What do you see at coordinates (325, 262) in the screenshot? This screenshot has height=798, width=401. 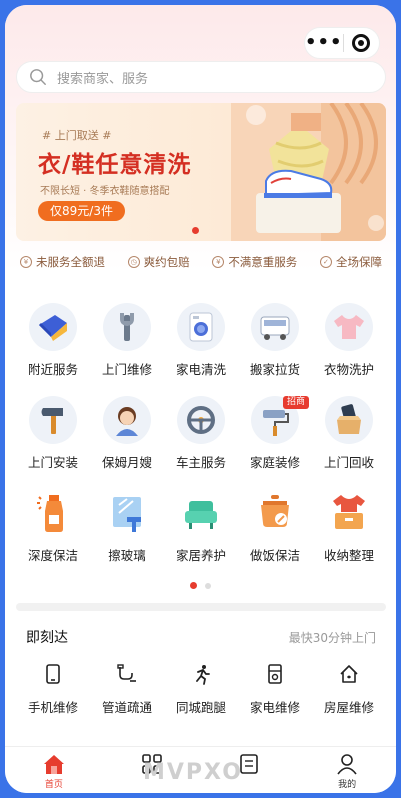 I see `shield-icon: ✓` at bounding box center [325, 262].